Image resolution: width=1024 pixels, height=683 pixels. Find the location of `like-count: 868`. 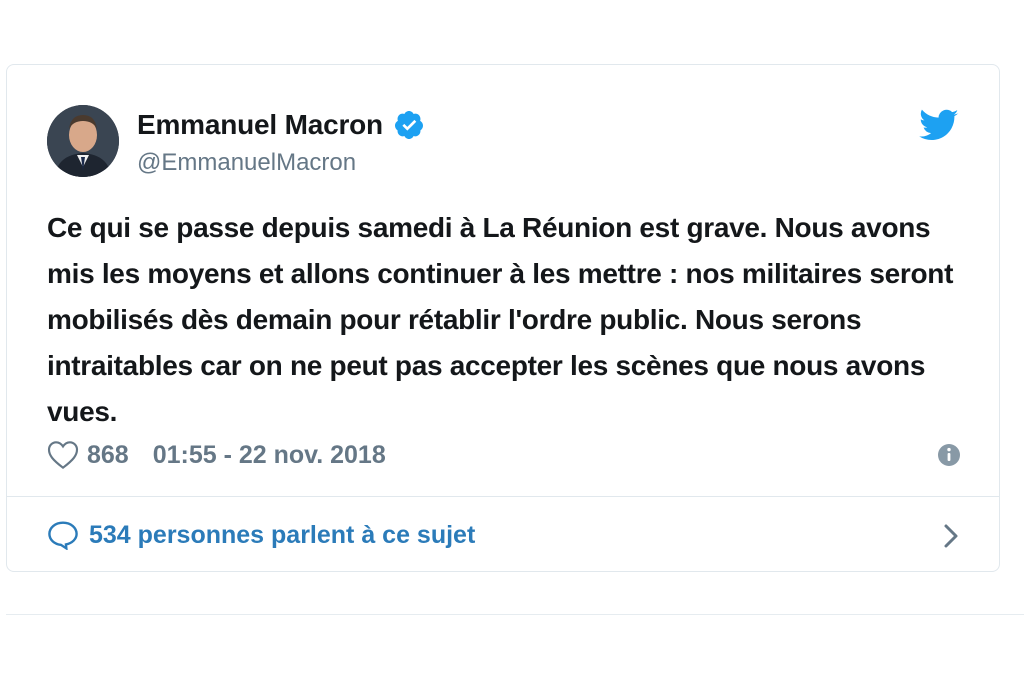

like-count: 868 is located at coordinates (108, 455).